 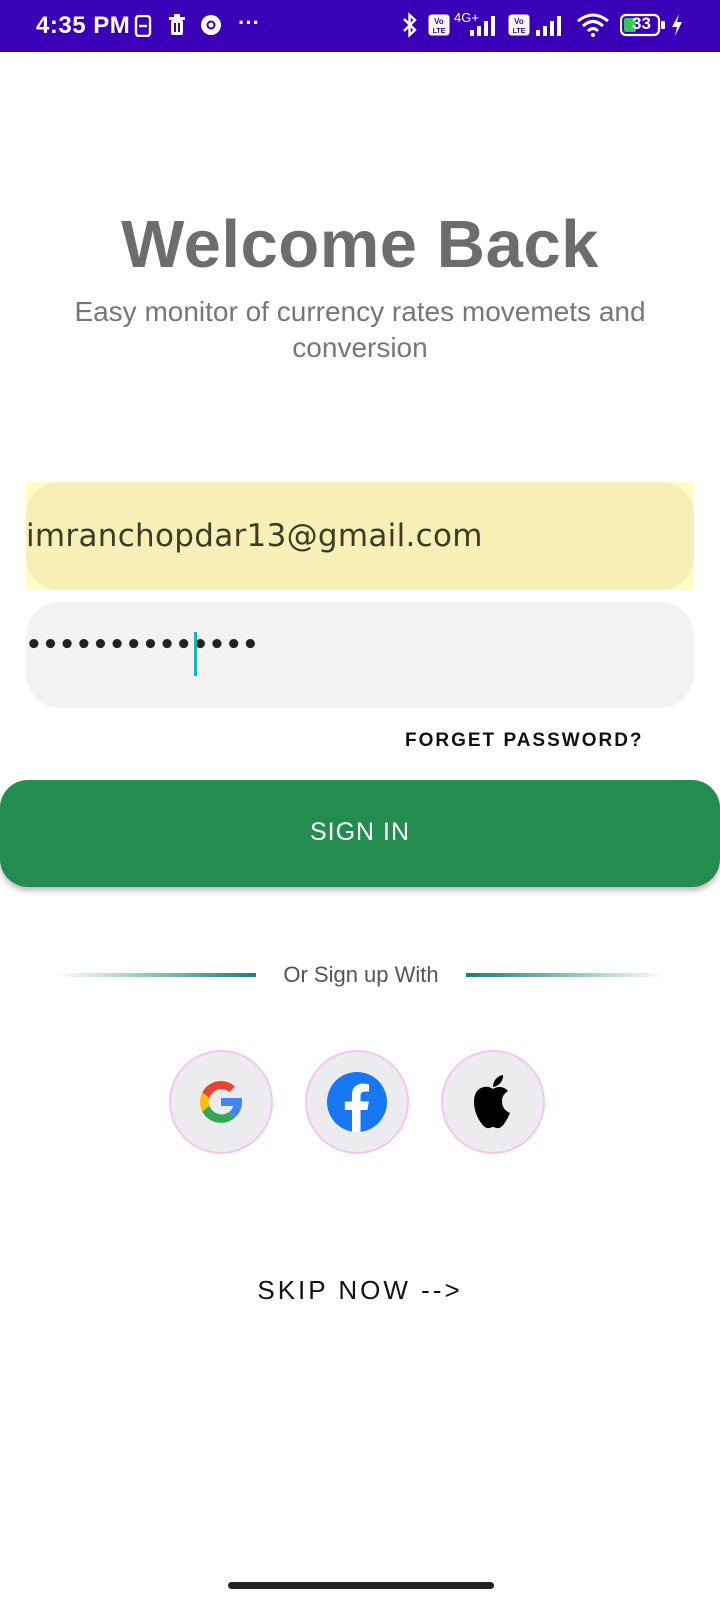 I want to click on divider-line-right, so click(x=566, y=975).